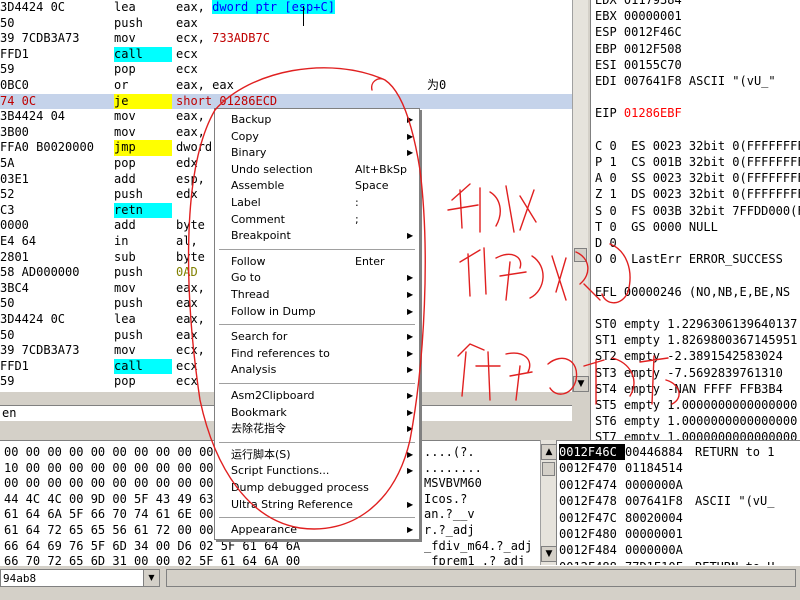 The height and width of the screenshot is (600, 800). I want to click on register-line: P 1 CS 001B 32bit 0(FFFFFFFF), so click(697, 162).